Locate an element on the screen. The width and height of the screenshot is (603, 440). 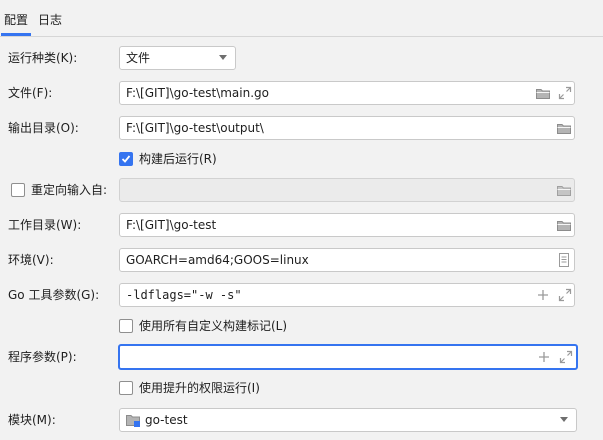
elevated-checkbox is located at coordinates (126, 388).